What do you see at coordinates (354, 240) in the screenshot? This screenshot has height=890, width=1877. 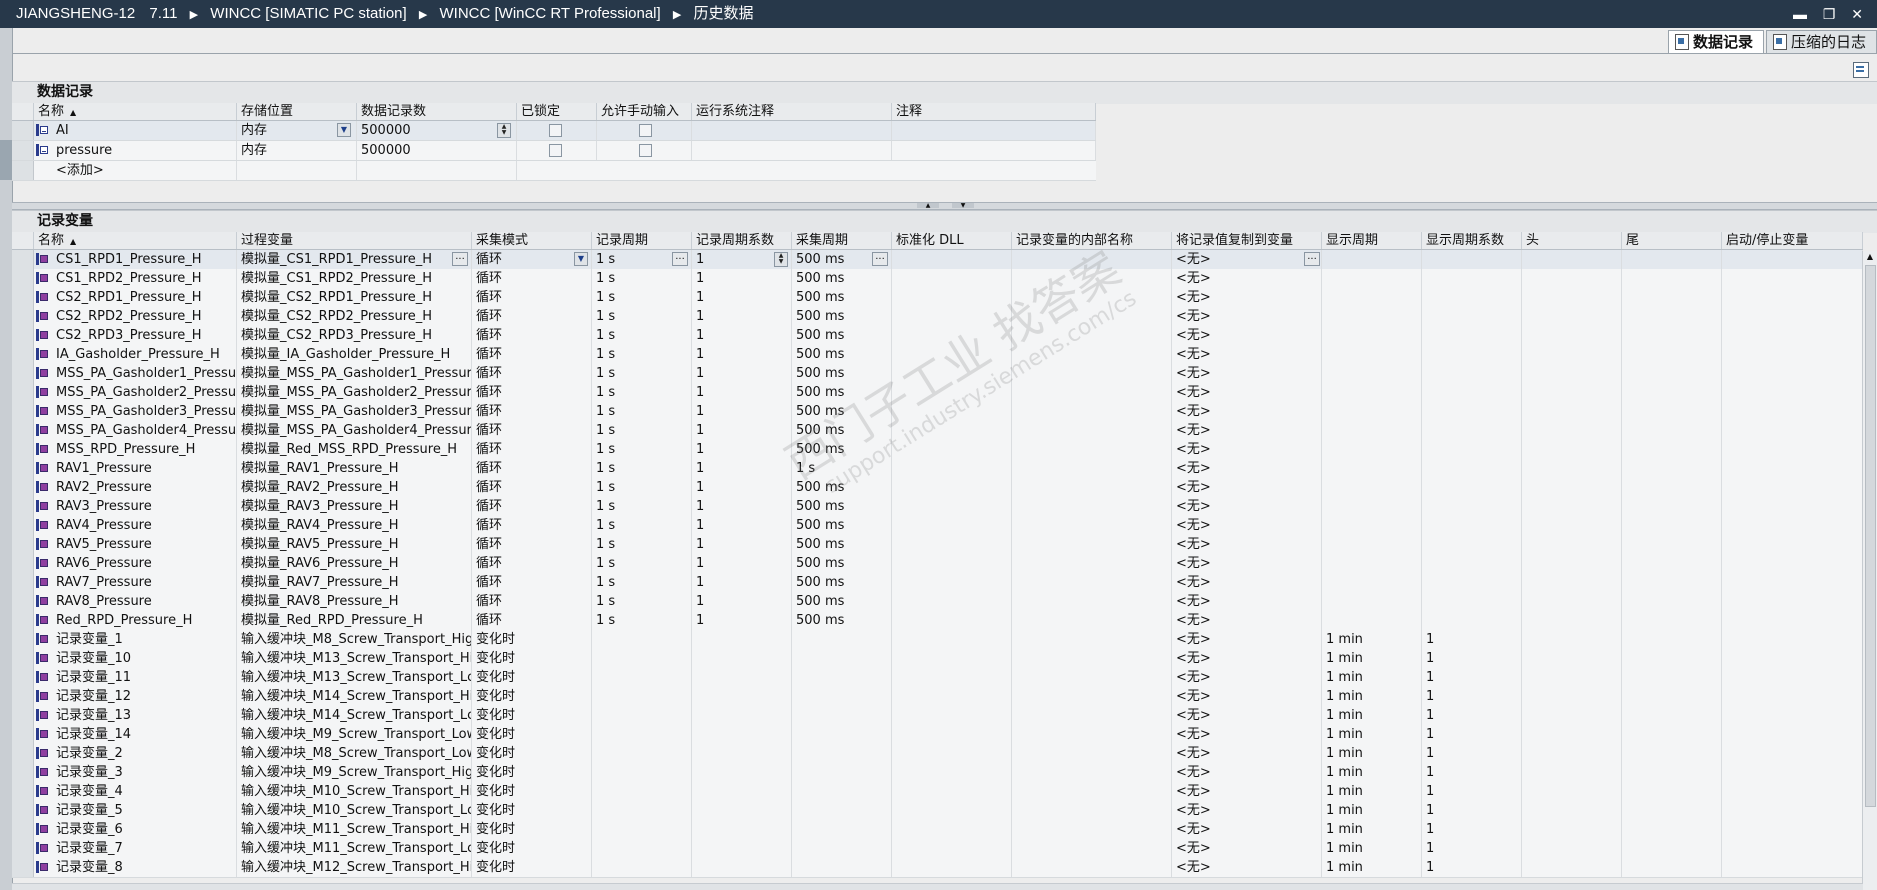 I see `col-process-tag: 过程变量` at bounding box center [354, 240].